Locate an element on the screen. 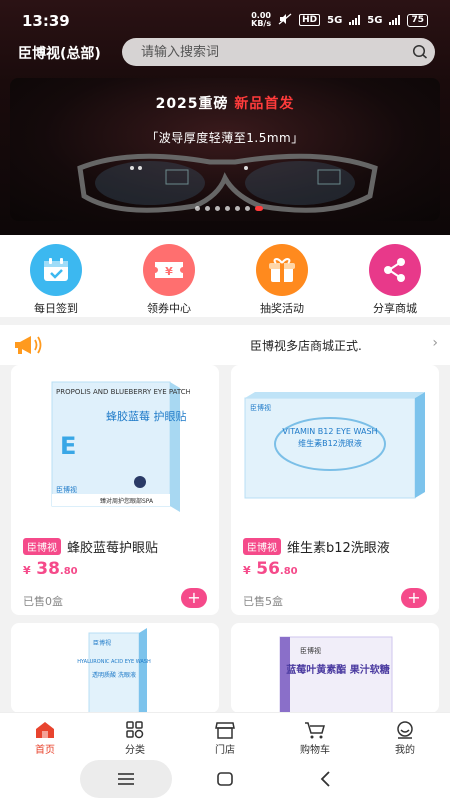 This screenshot has width=450, height=800. coupon-icon: ¥ is located at coordinates (169, 270).